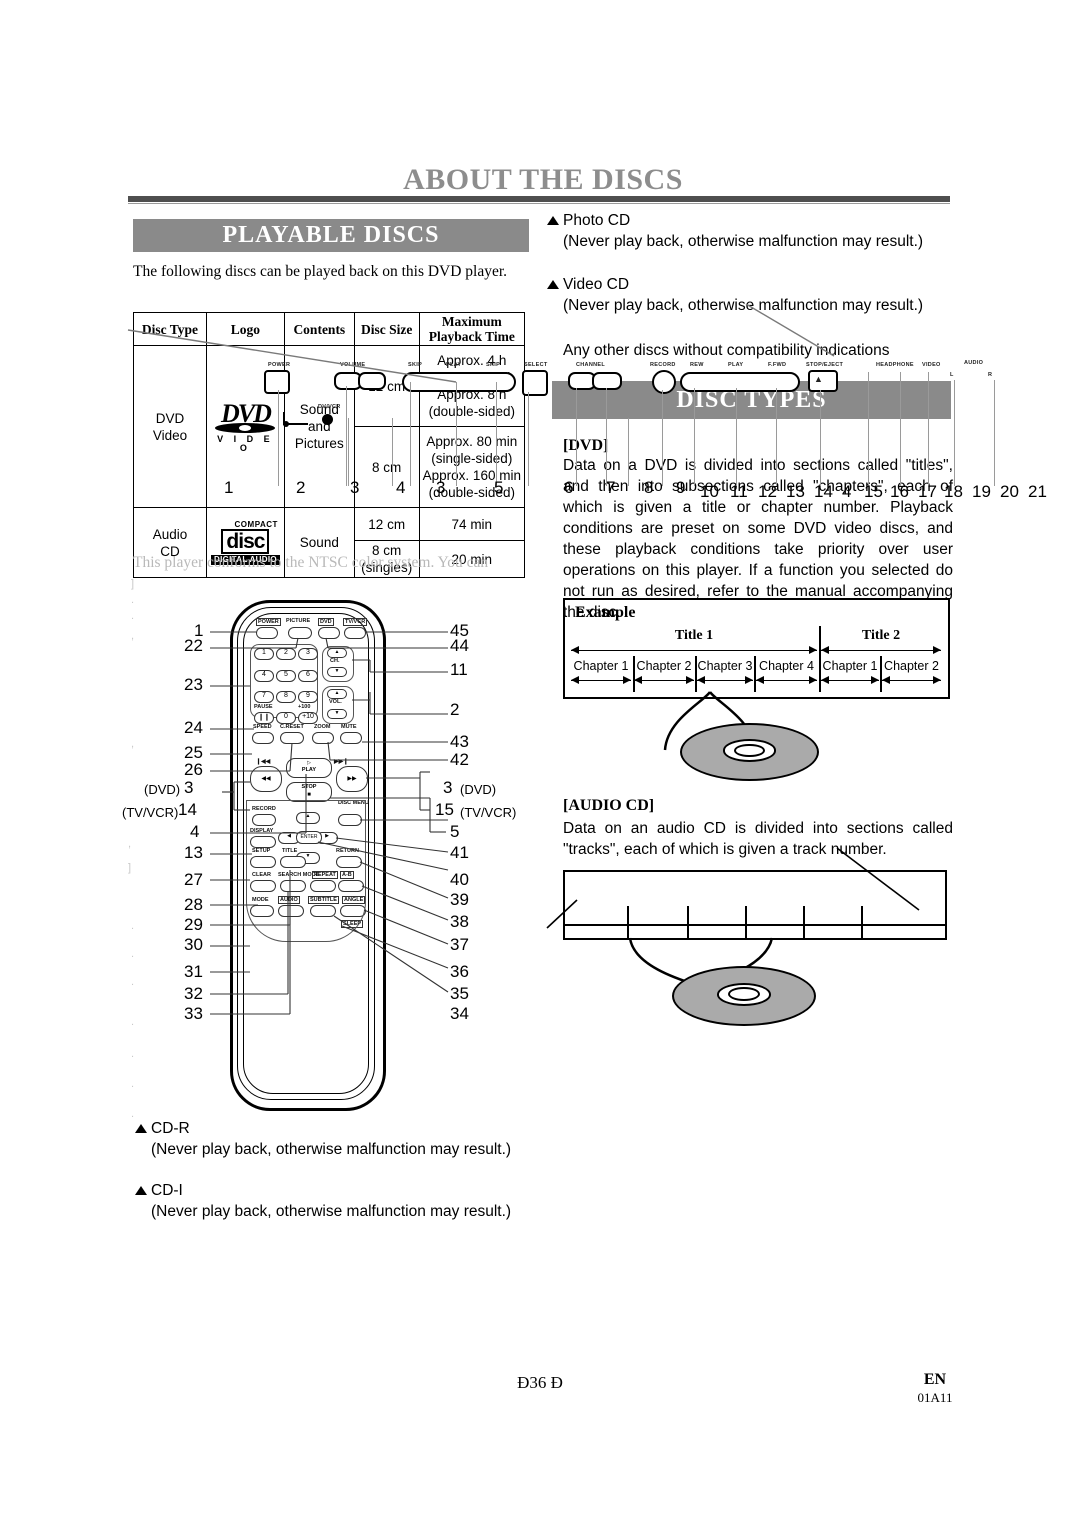 This screenshot has height=1528, width=1080. Describe the element at coordinates (733, 888) in the screenshot. I see `track-leader-lines` at that location.